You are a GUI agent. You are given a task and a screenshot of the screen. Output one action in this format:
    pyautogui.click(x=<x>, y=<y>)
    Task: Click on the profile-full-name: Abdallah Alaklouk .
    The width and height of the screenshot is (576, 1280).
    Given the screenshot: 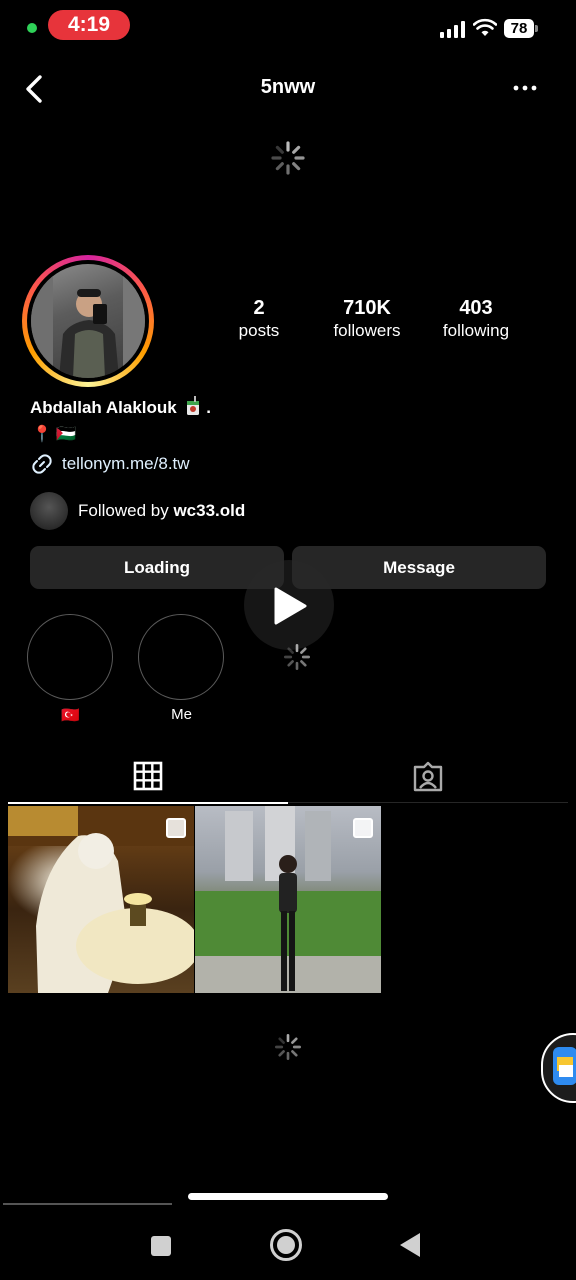 What is the action you would take?
    pyautogui.click(x=120, y=407)
    